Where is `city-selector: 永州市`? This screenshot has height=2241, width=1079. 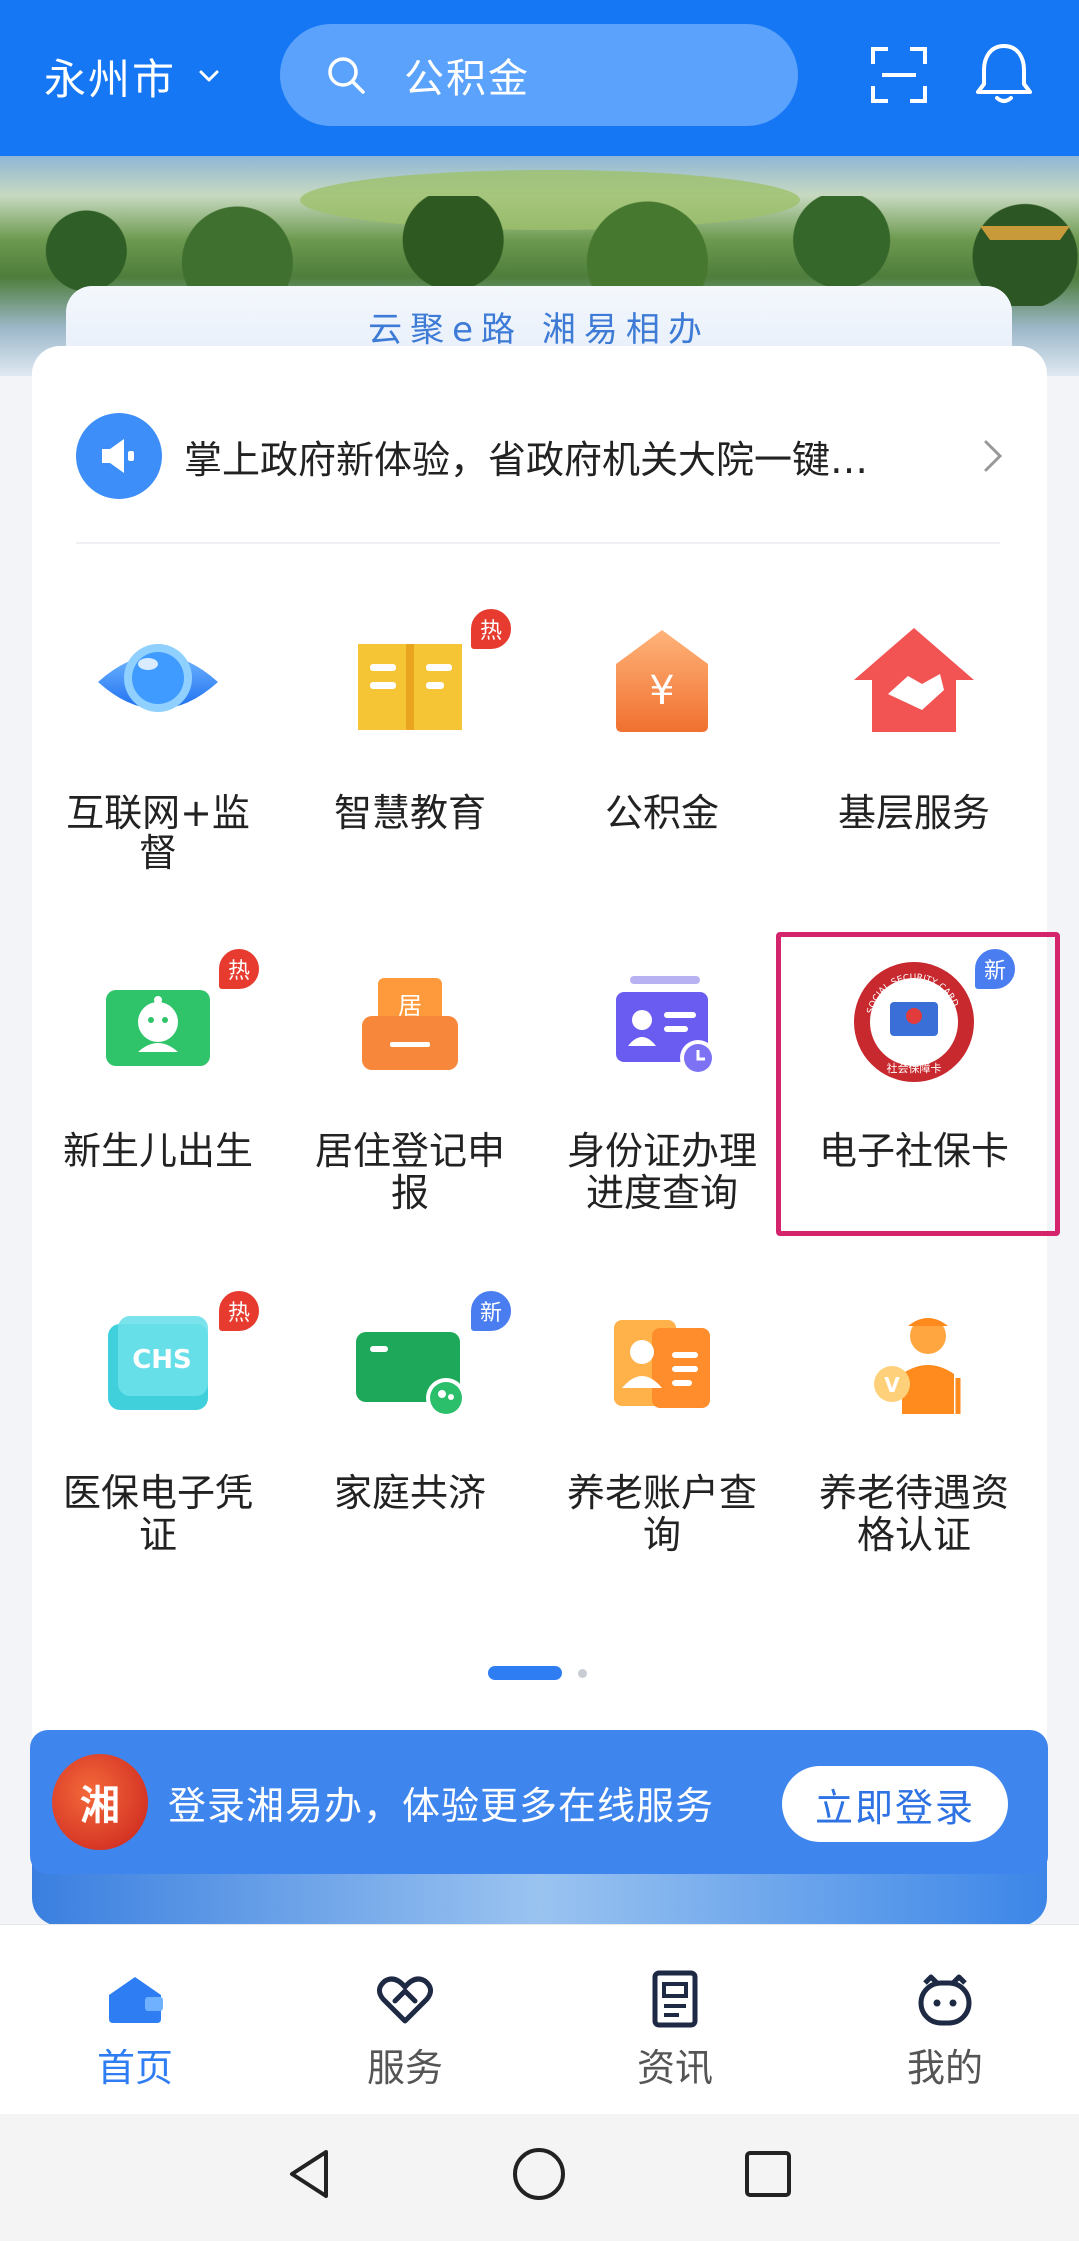 city-selector: 永州市 is located at coordinates (134, 76).